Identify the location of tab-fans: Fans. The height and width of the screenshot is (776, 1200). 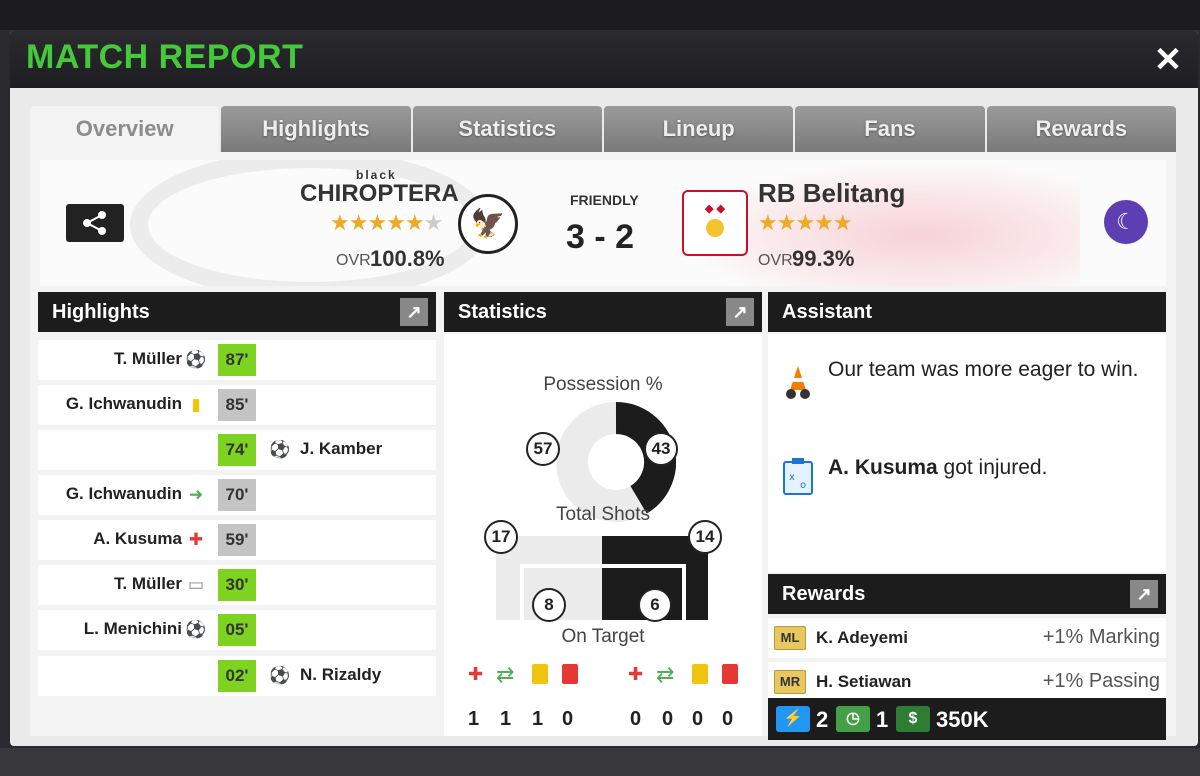
(890, 129).